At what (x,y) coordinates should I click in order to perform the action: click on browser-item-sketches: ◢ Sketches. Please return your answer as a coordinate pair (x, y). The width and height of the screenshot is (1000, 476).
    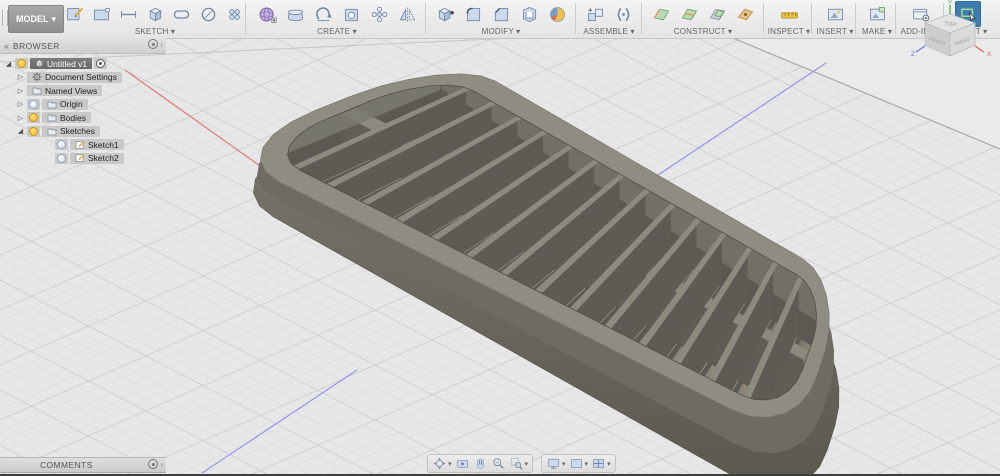
    Looking at the image, I should click on (83, 132).